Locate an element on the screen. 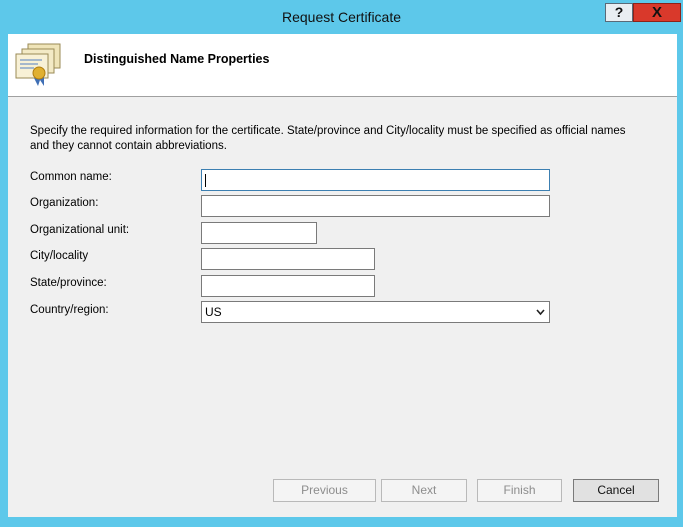 This screenshot has width=683, height=527. country-select: US is located at coordinates (375, 312).